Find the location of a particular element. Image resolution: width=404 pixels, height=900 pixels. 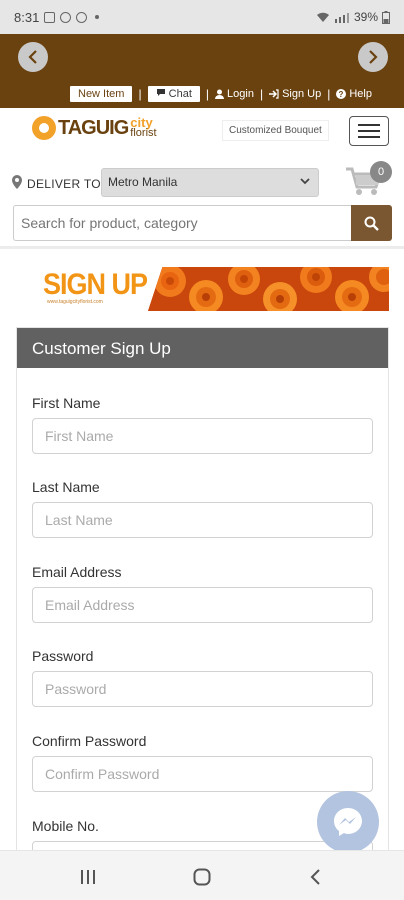

messenger-icon is located at coordinates (348, 822).